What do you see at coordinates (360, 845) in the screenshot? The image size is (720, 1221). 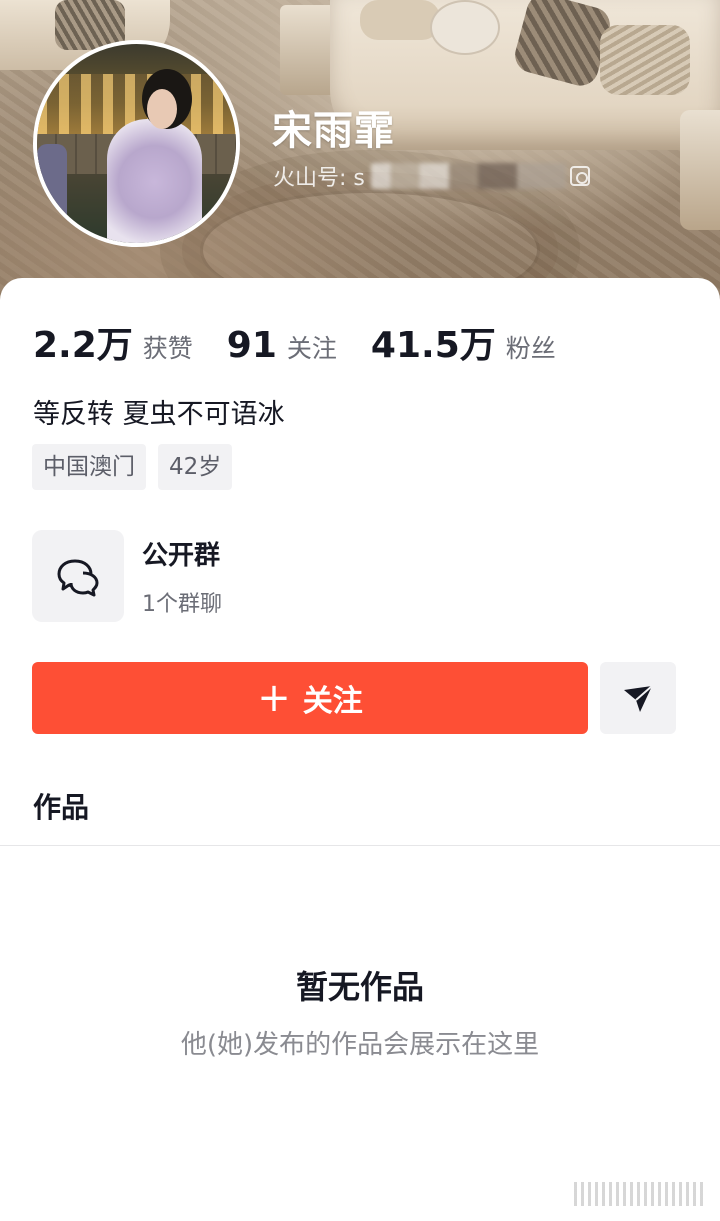 I see `section-divider` at bounding box center [360, 845].